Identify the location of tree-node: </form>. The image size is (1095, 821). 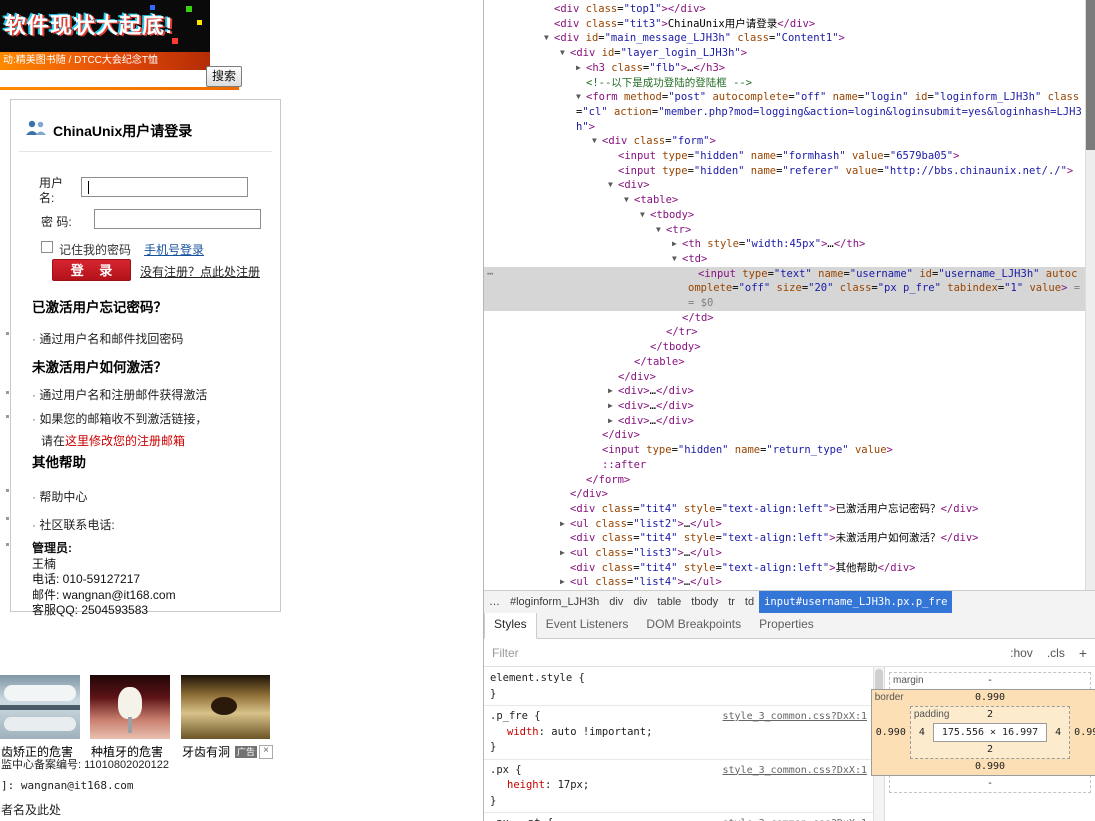
(789, 480).